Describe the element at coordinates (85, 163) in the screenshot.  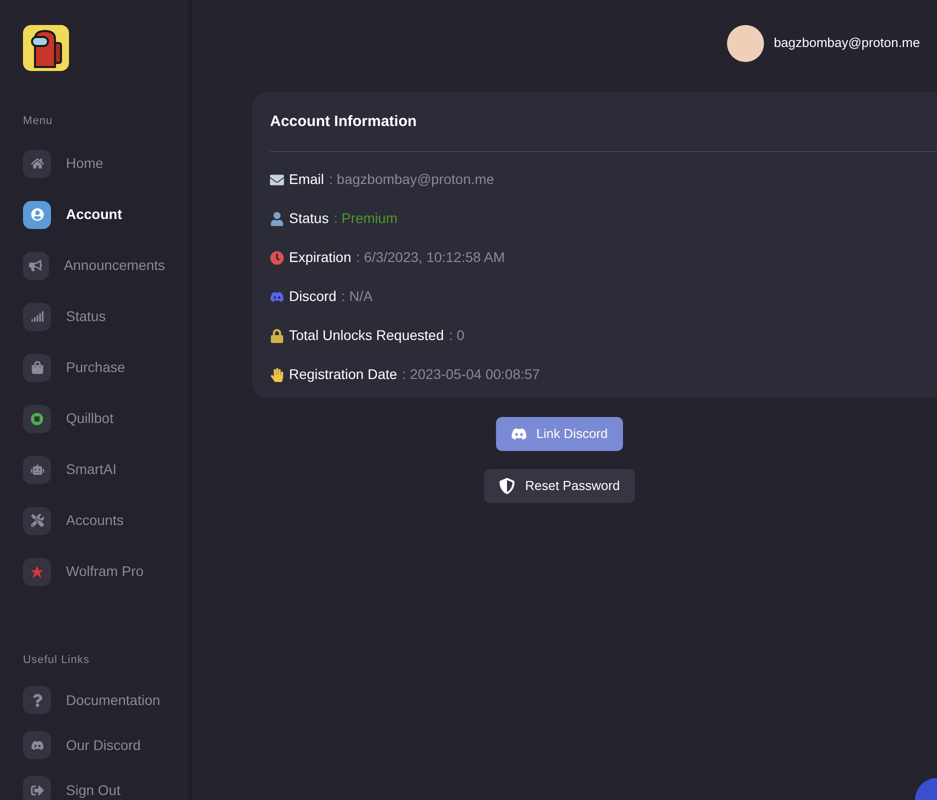
I see `nav-label: Home` at that location.